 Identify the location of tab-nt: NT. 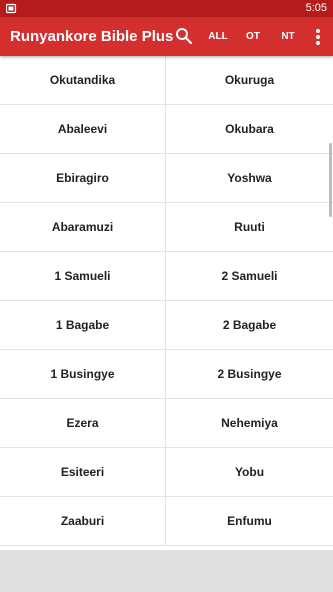
(288, 36).